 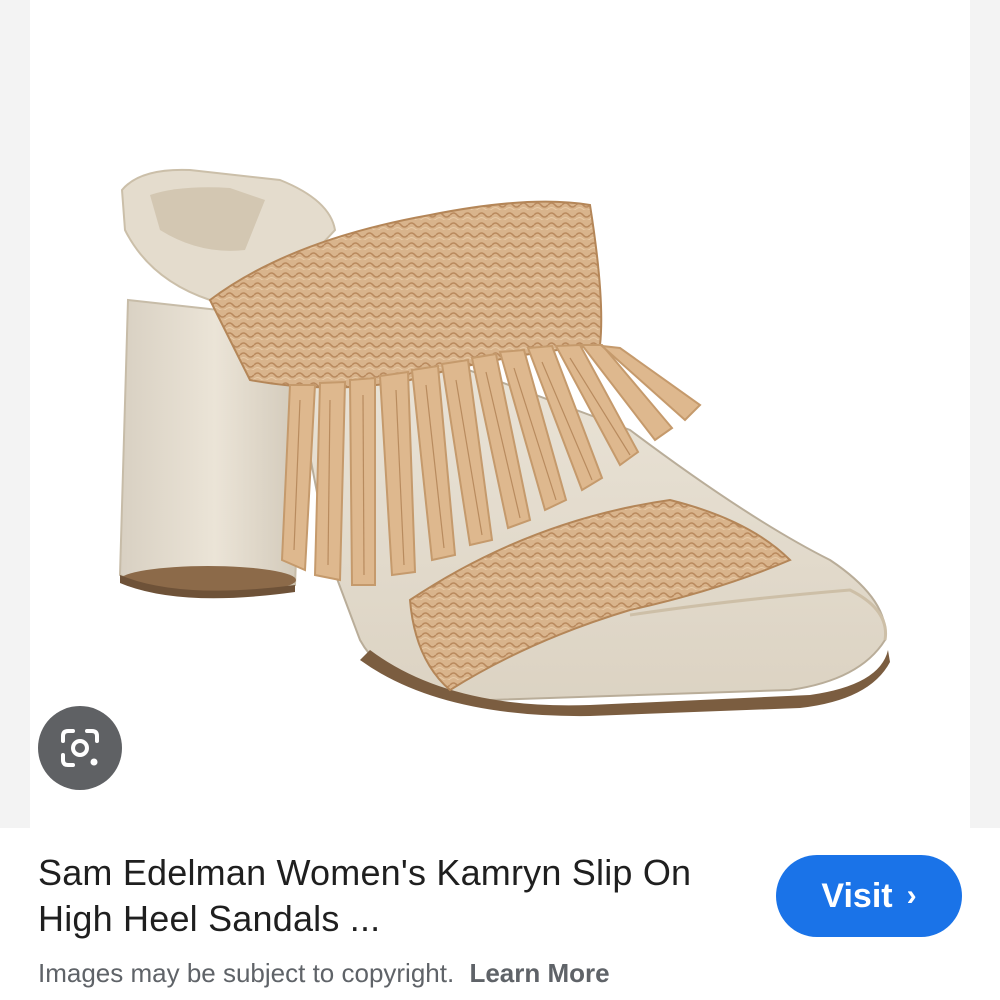 I want to click on copyright-text: Images may be subject to copyright., so click(x=246, y=973).